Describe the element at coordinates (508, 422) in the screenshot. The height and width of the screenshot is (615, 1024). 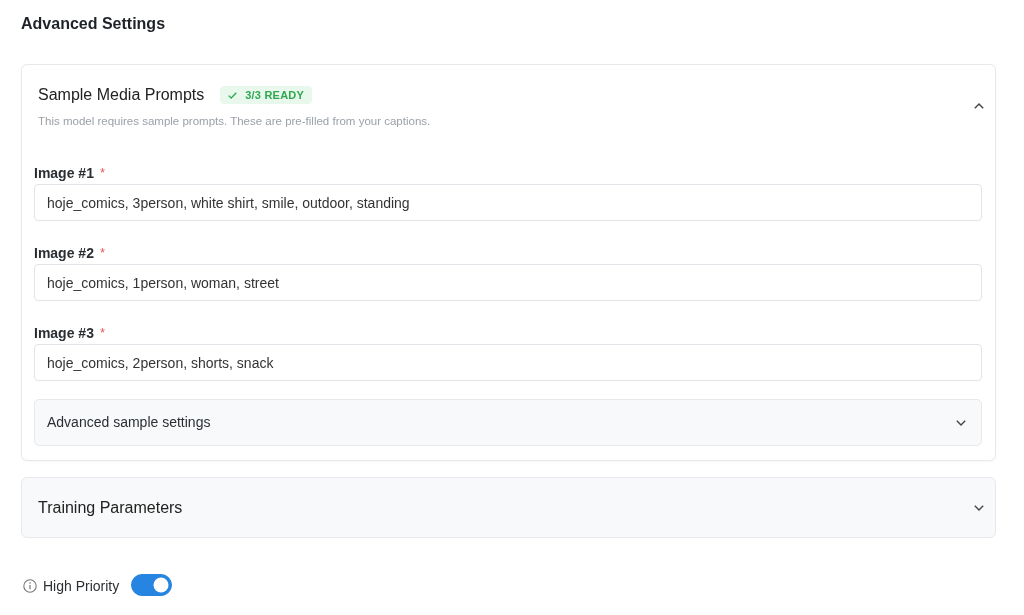
I see `collapsible-row: Advanced sample settings` at that location.